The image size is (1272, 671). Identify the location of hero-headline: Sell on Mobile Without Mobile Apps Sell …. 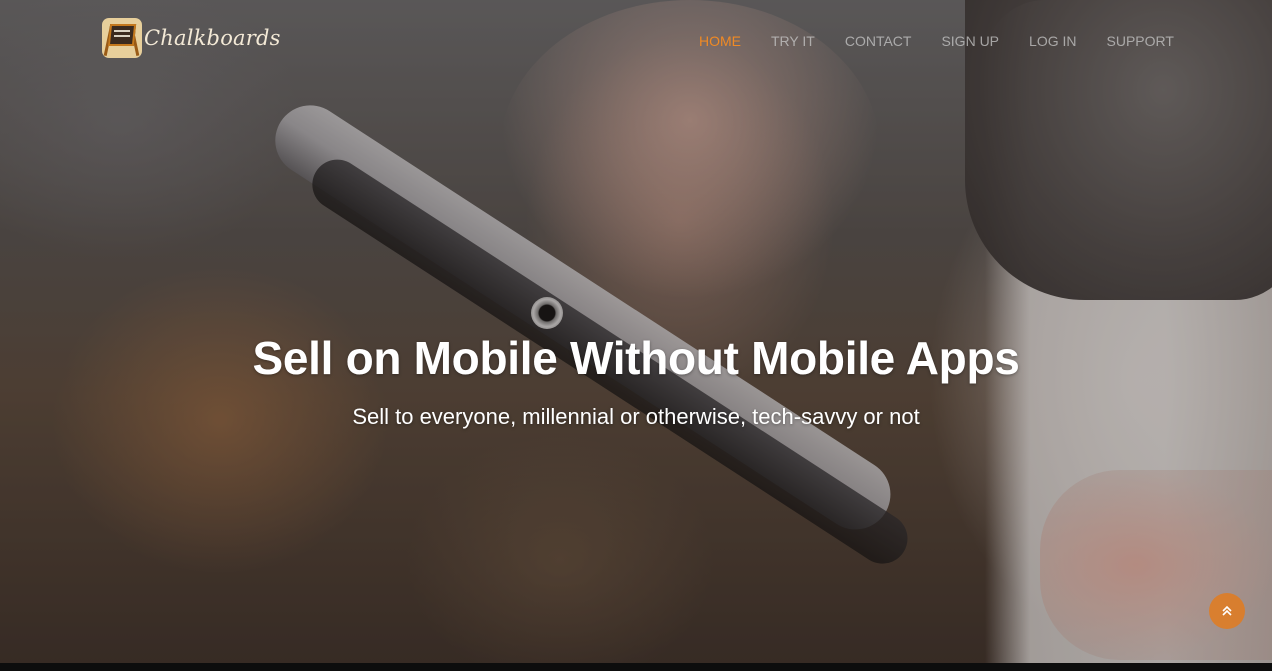
(636, 380).